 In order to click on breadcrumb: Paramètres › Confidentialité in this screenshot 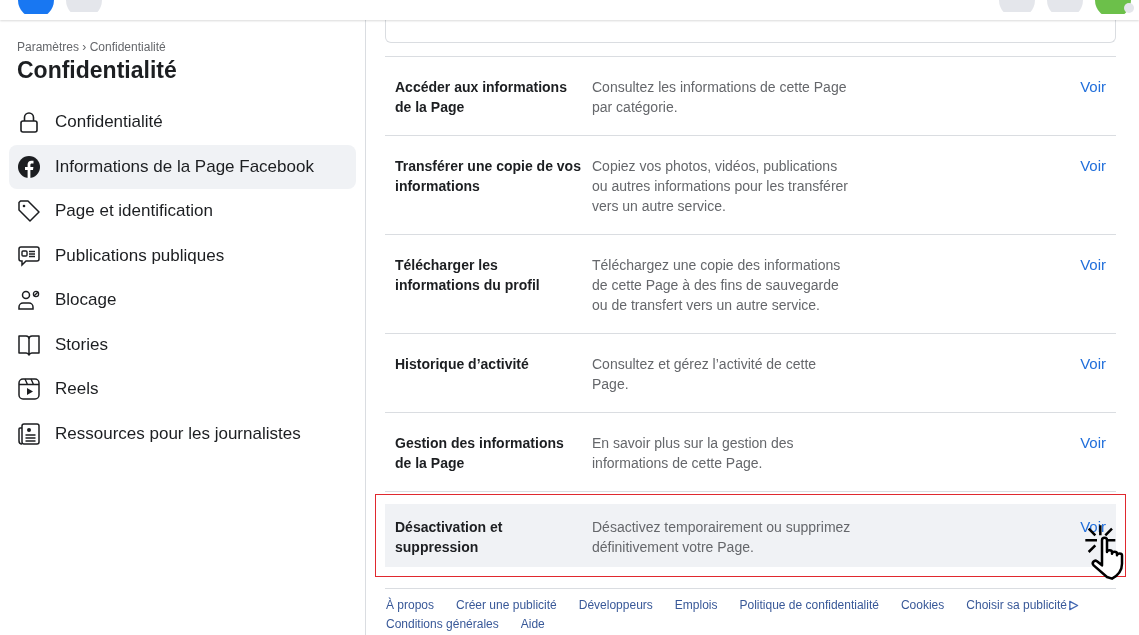, I will do `click(91, 47)`.